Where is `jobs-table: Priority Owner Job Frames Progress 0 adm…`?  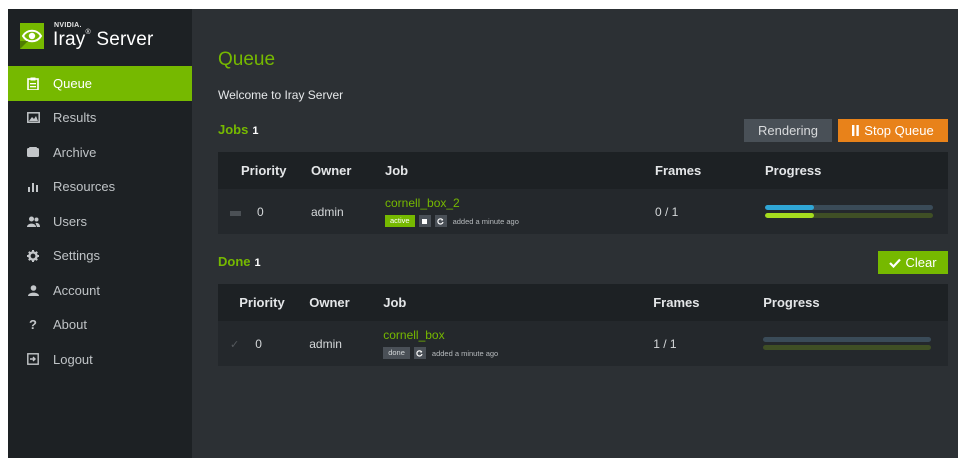 jobs-table: Priority Owner Job Frames Progress 0 adm… is located at coordinates (583, 193).